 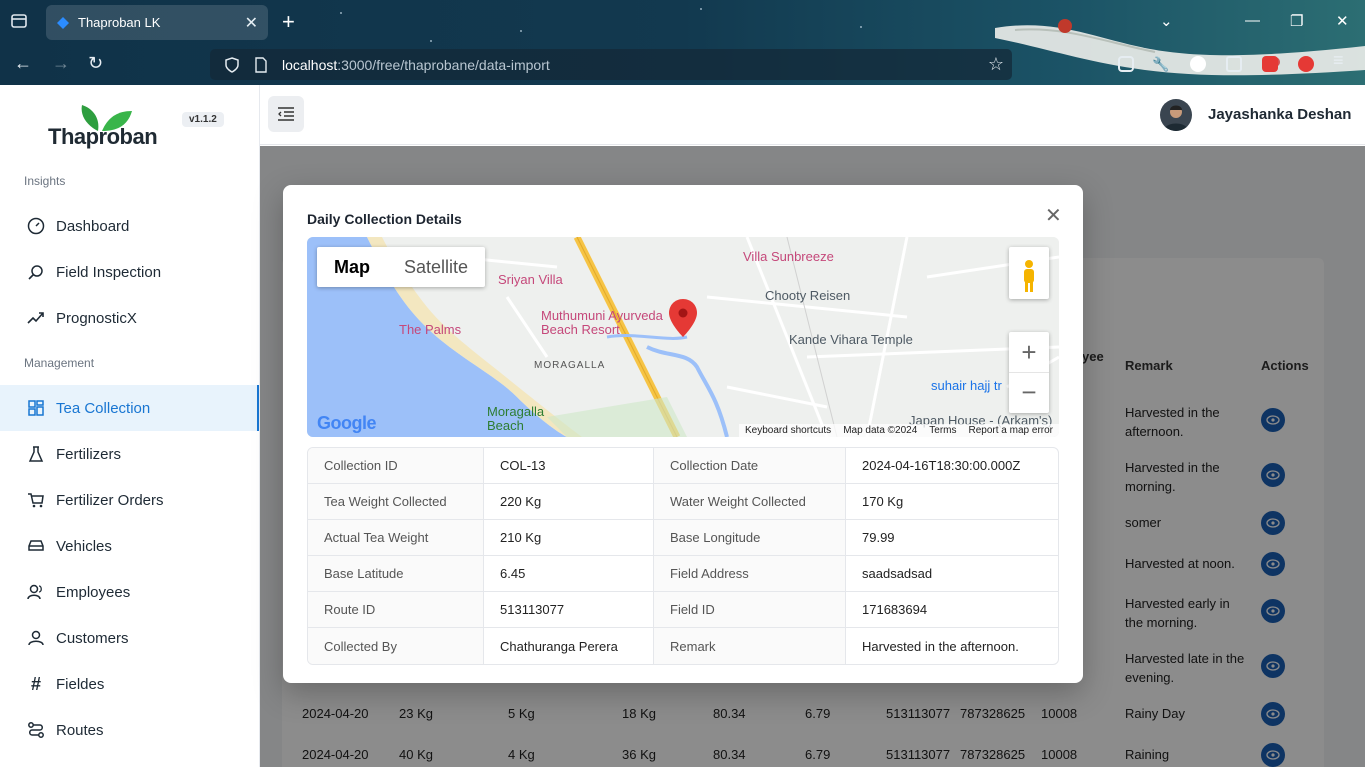 I want to click on browser-tab: Thaproban LK ✕, so click(x=157, y=22).